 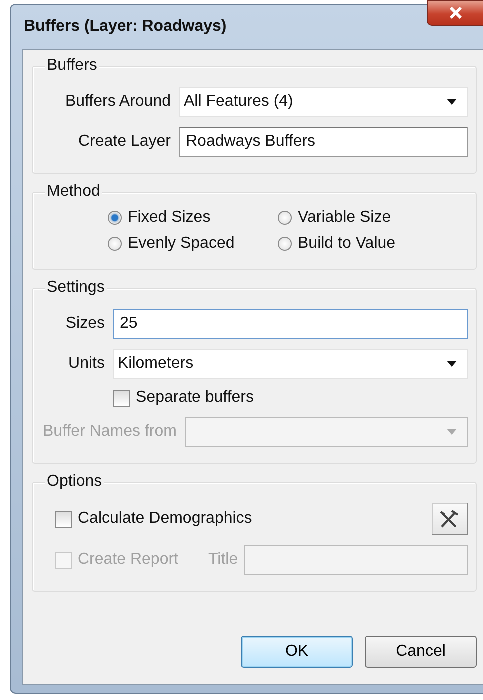 What do you see at coordinates (326, 432) in the screenshot?
I see `dropdown` at bounding box center [326, 432].